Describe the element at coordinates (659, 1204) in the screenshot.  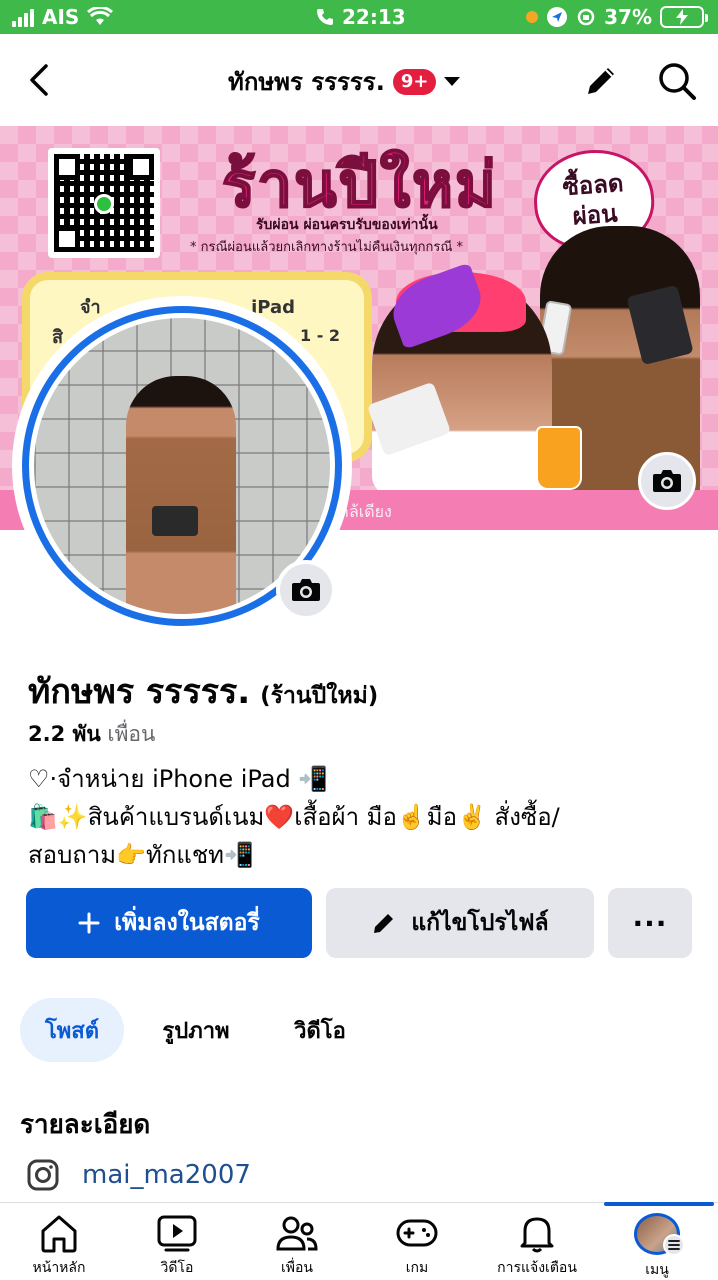
I see `active-tab-indicator` at that location.